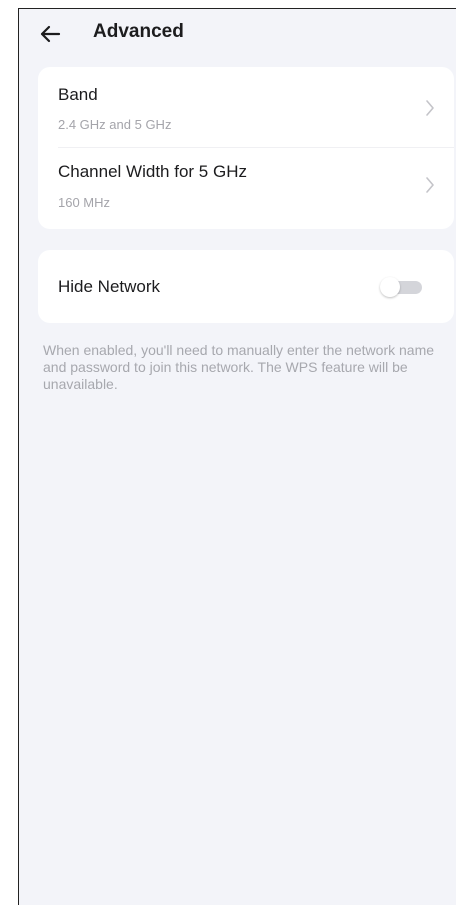 This screenshot has height=905, width=456. I want to click on band-value: 2.4 GHz and 5 GHz, so click(115, 124).